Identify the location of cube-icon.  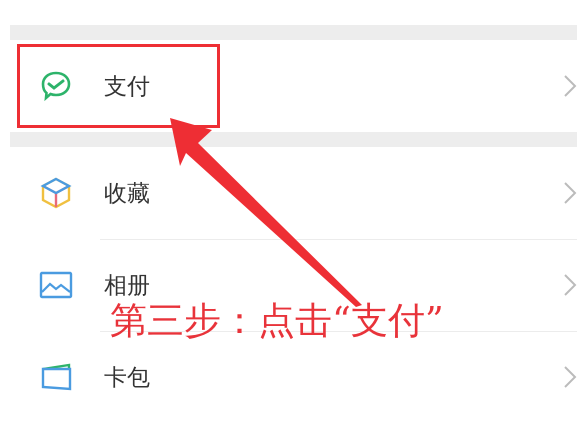
(56, 193).